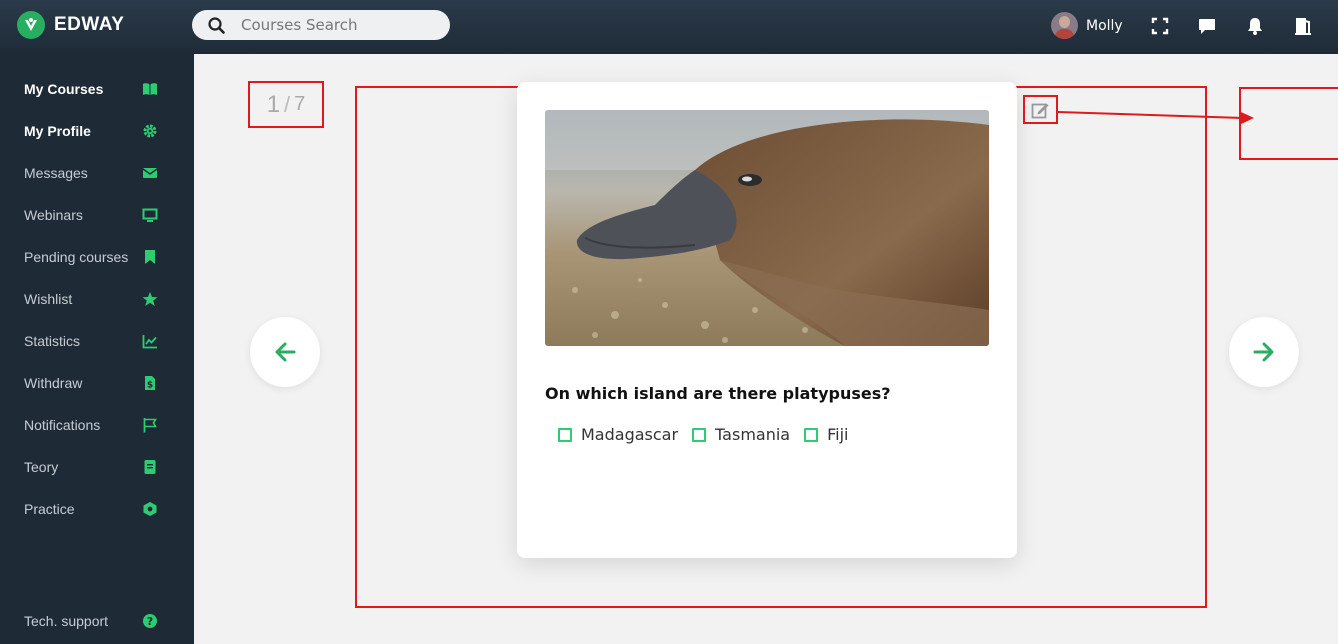 The image size is (1338, 644). Describe the element at coordinates (1155, 117) in the screenshot. I see `annotation-arrow` at that location.